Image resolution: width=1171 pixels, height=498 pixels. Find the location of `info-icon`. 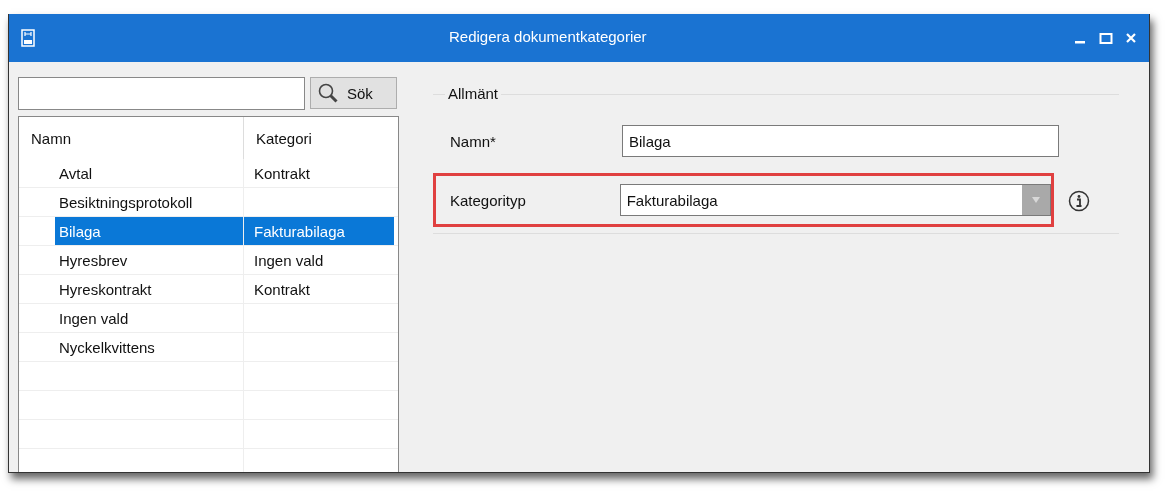

info-icon is located at coordinates (1079, 201).